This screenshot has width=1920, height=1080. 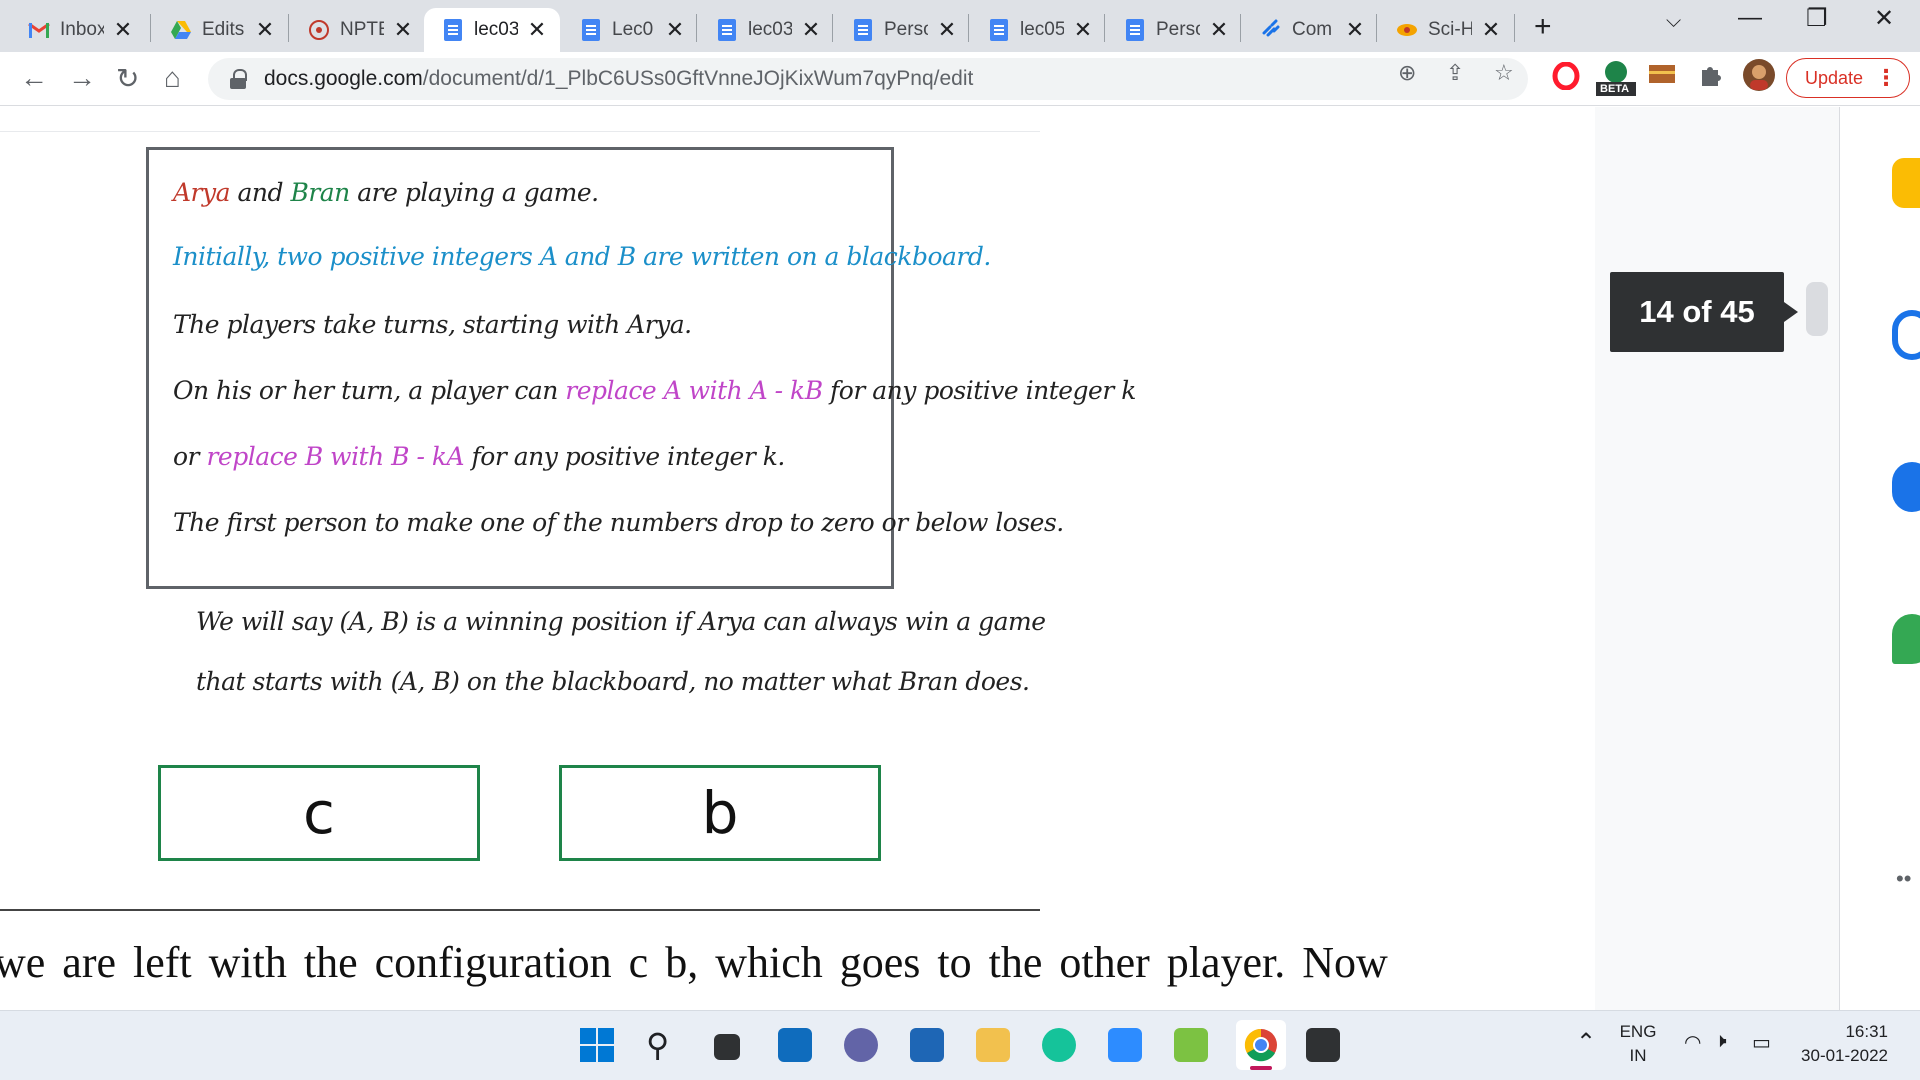 What do you see at coordinates (727, 1047) in the screenshot?
I see `task-view-icon` at bounding box center [727, 1047].